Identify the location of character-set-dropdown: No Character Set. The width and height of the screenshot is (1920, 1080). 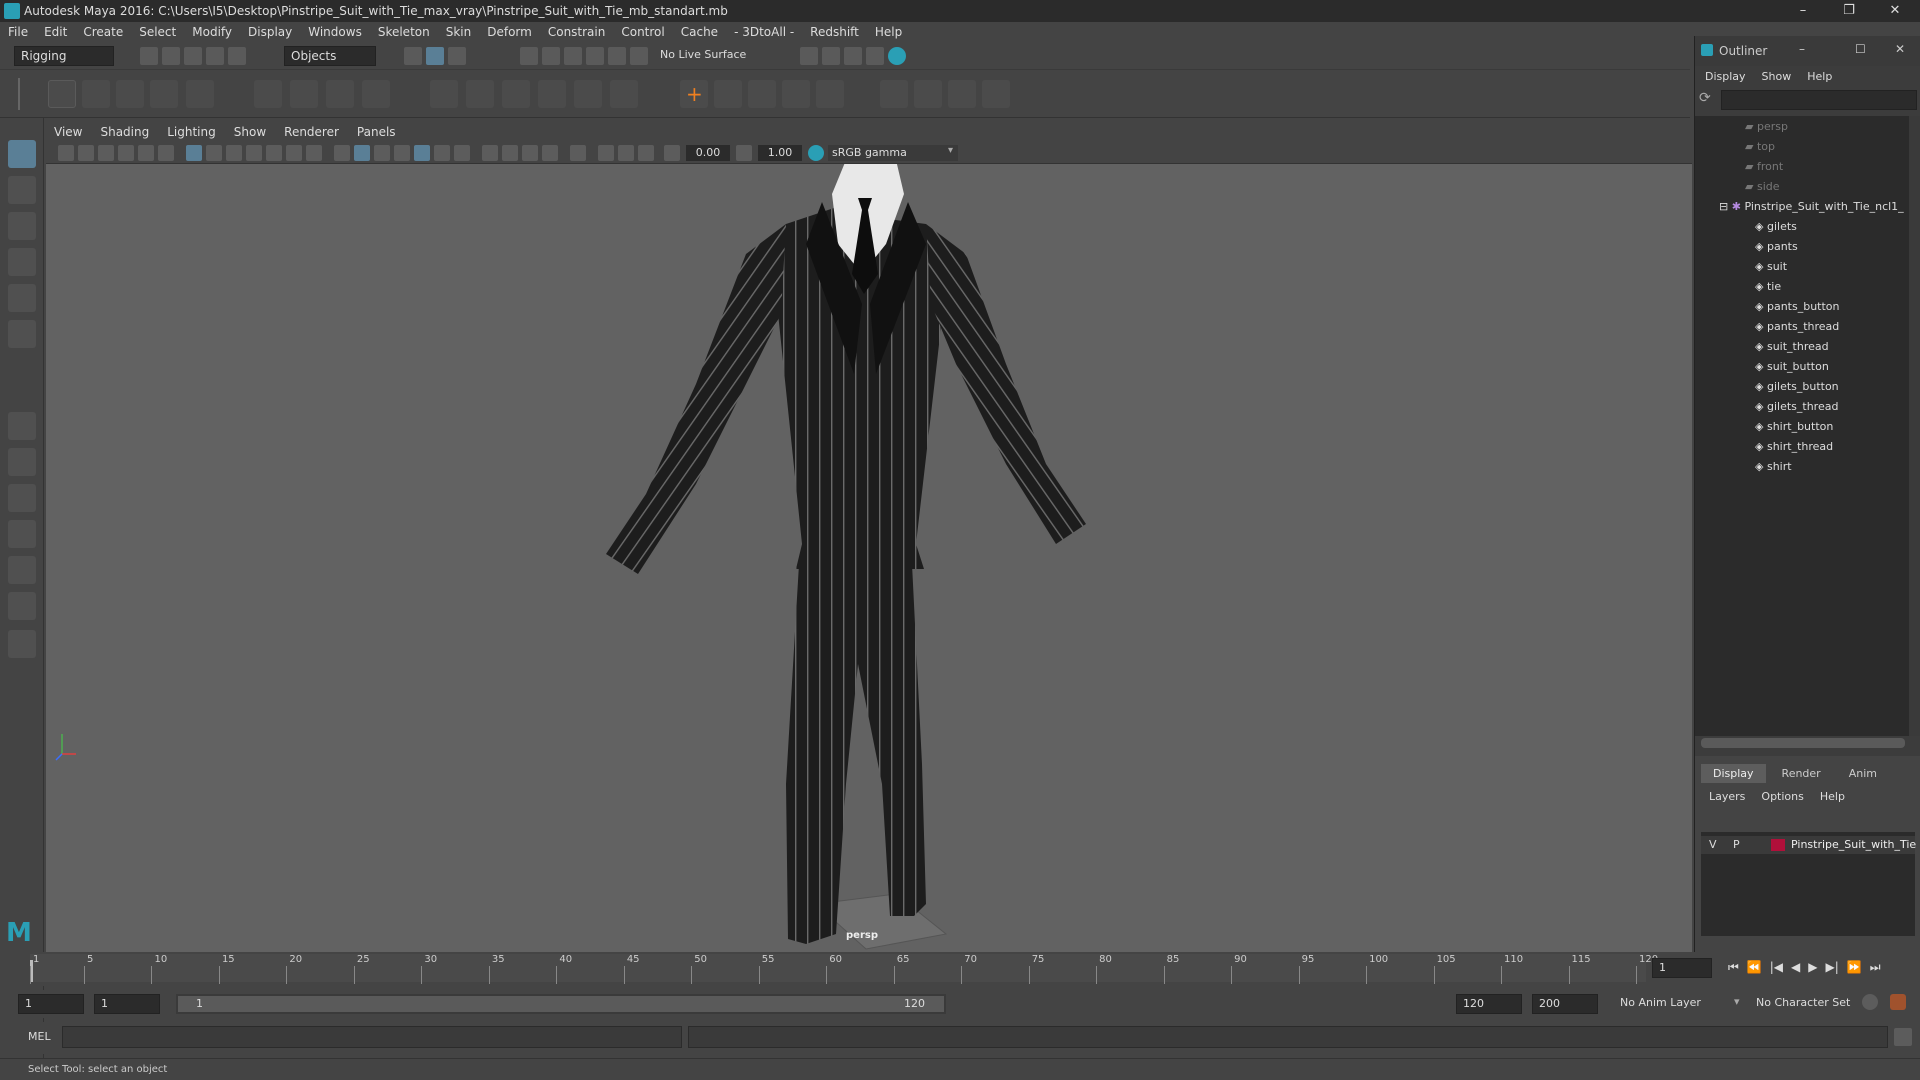
(1803, 1002).